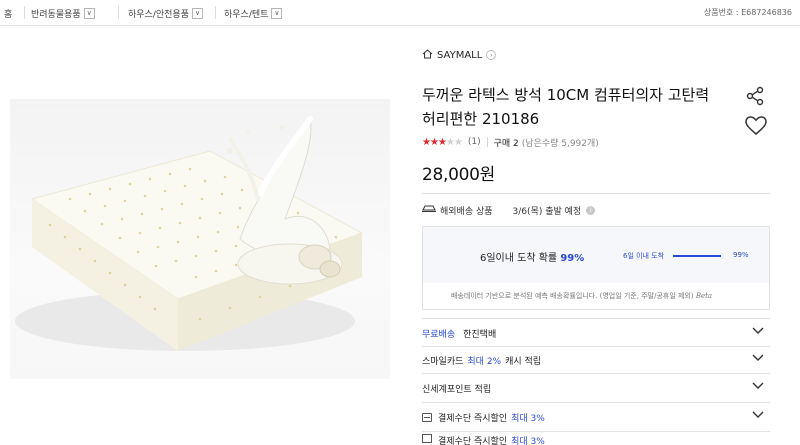  What do you see at coordinates (596, 439) in the screenshot?
I see `row-partial-cutoff: 결제수단 즉시할인 최대 3%` at bounding box center [596, 439].